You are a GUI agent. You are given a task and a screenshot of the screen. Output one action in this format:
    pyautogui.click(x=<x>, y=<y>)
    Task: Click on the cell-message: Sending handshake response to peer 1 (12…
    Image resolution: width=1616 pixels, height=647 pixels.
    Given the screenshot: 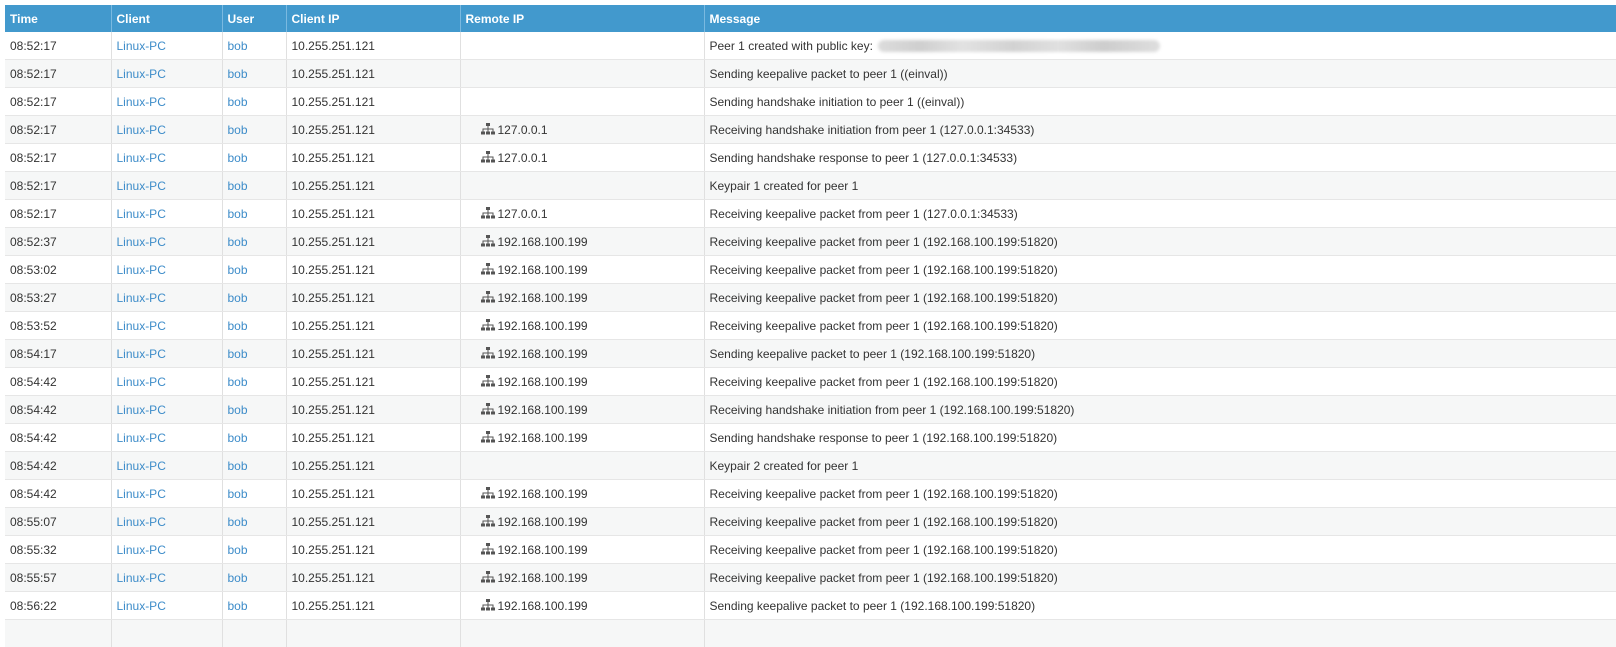 What is the action you would take?
    pyautogui.click(x=1160, y=157)
    